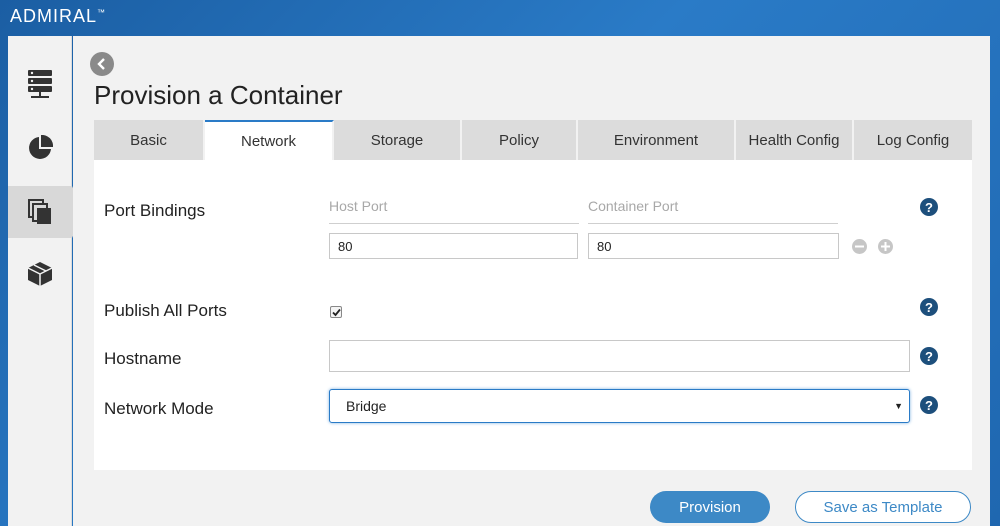 The height and width of the screenshot is (526, 1000). I want to click on brand-name: ADMIRAL, so click(54, 16).